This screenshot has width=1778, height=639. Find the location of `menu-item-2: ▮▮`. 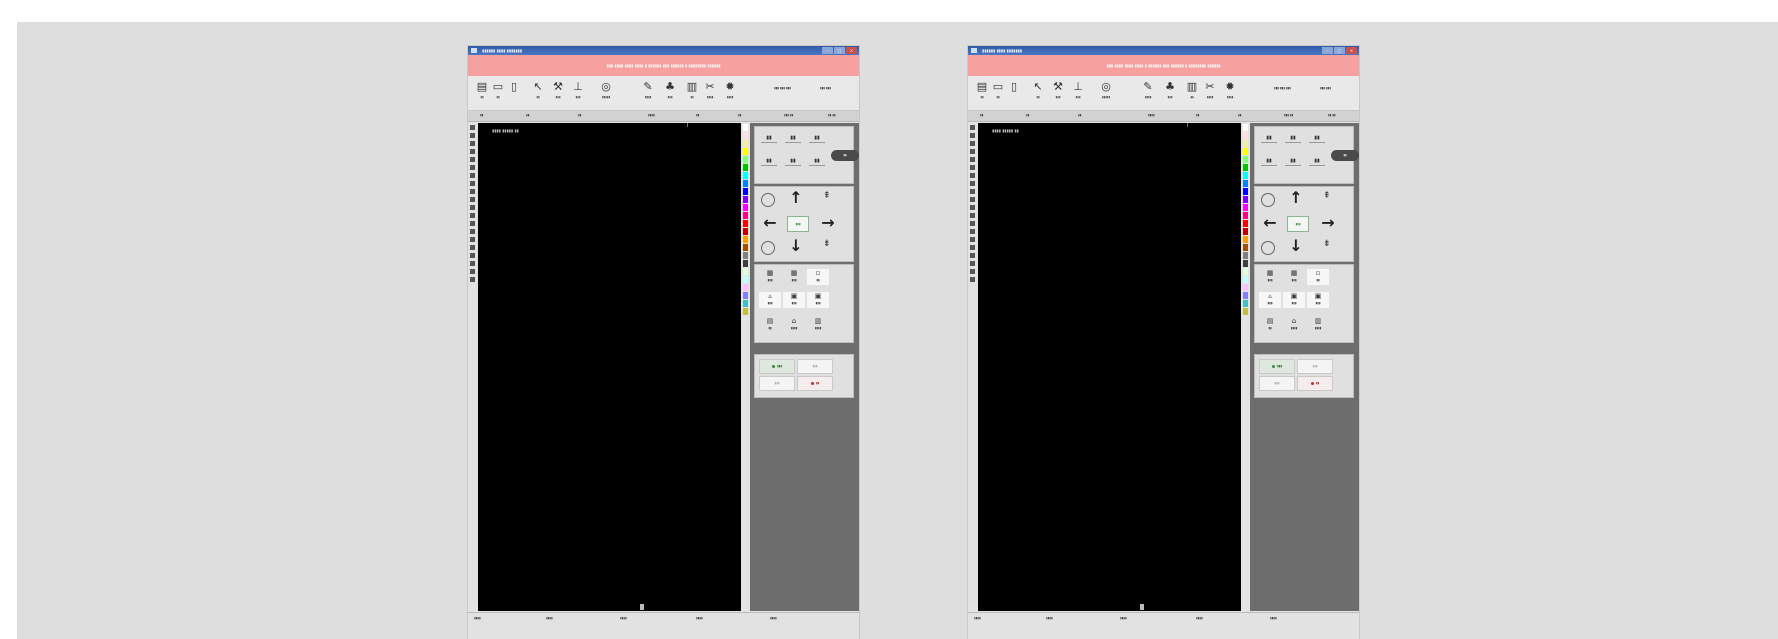

menu-item-2: ▮▮ is located at coordinates (1027, 115).